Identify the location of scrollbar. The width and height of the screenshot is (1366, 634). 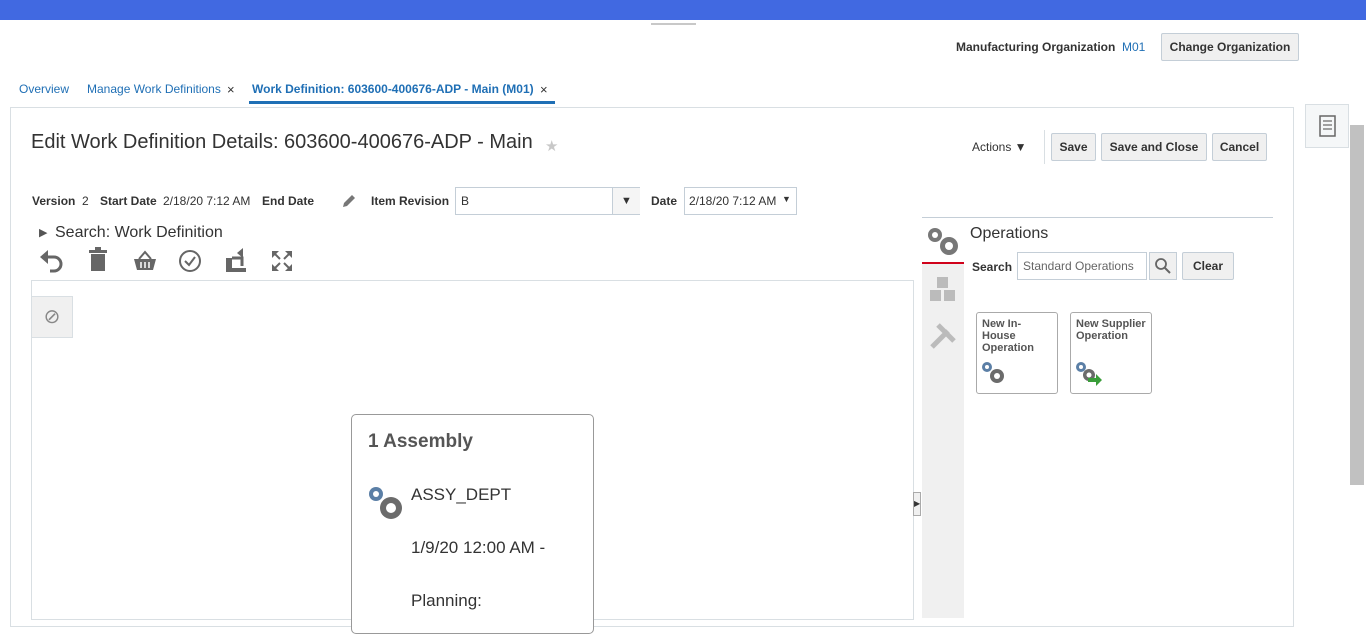
(1357, 305).